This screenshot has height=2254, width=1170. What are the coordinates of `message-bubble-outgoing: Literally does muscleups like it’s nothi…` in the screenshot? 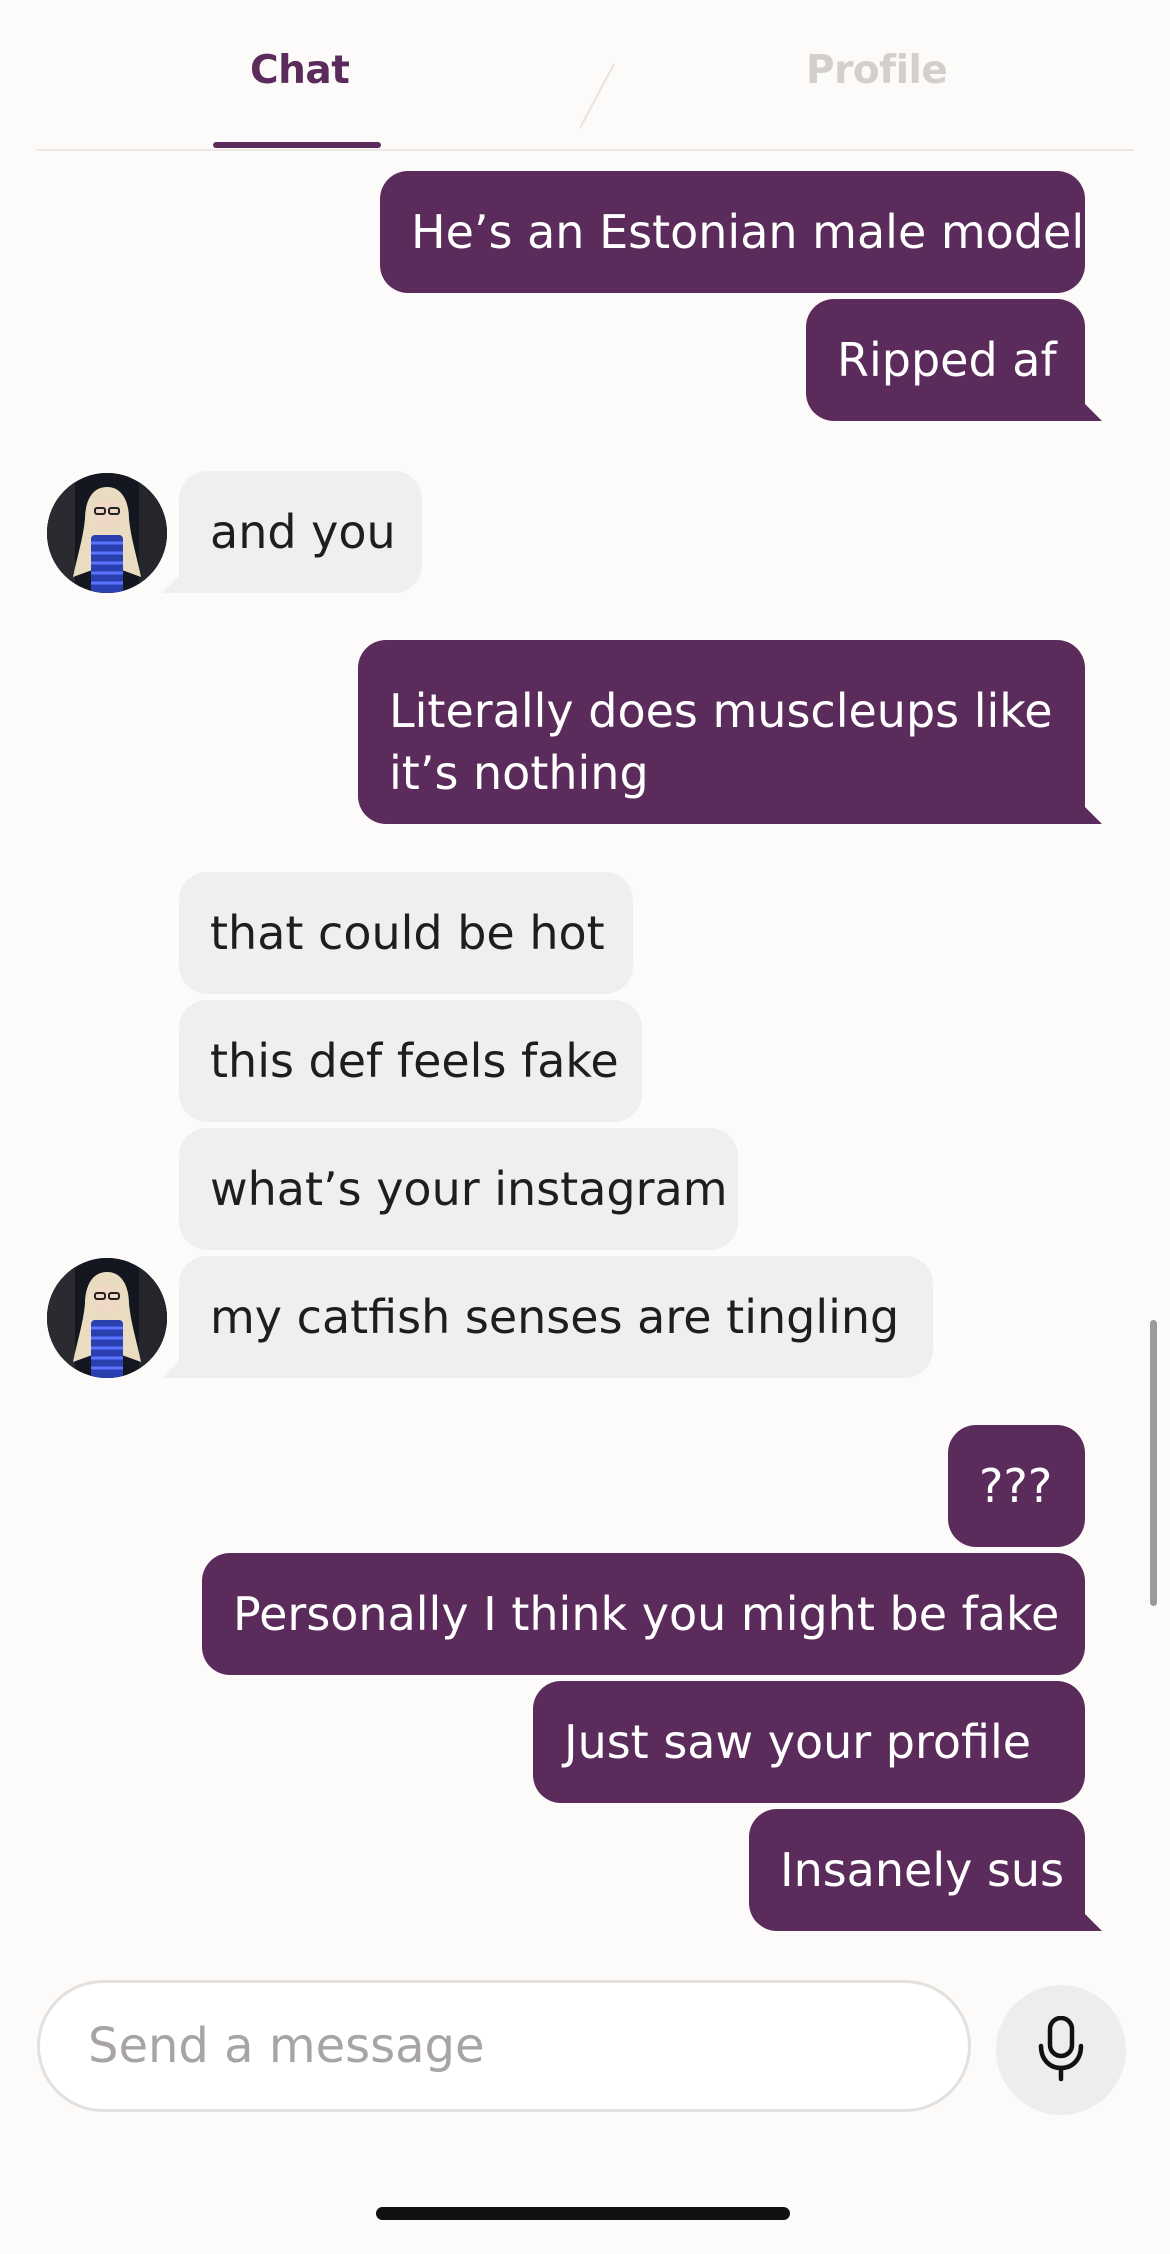 It's located at (721, 732).